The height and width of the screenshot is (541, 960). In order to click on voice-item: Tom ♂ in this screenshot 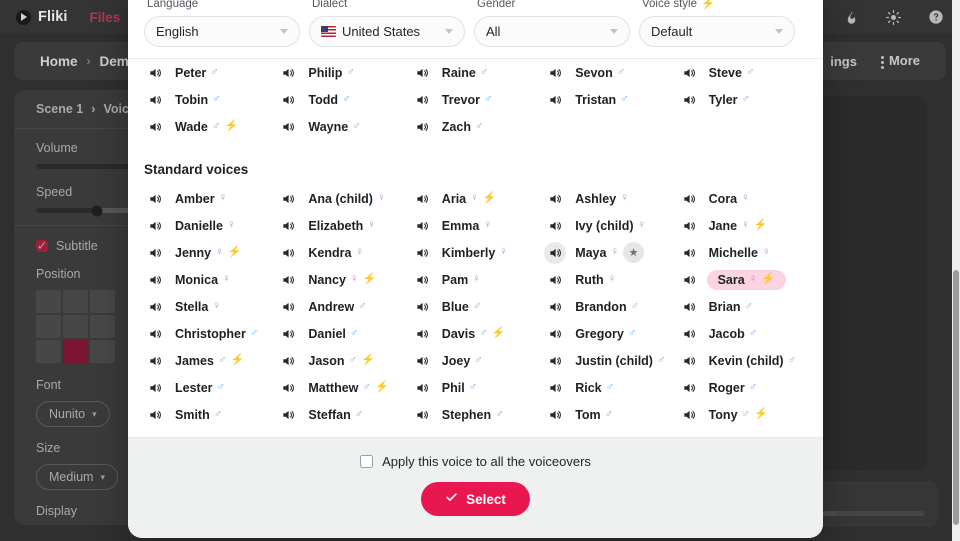, I will do `click(578, 414)`.